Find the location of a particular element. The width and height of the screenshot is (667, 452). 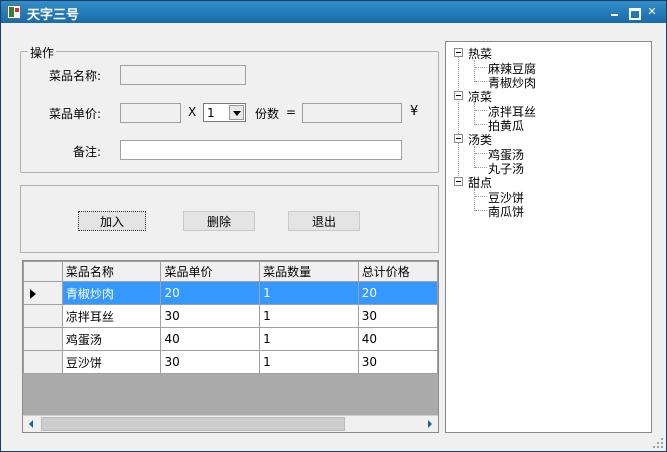

add-button: 加入 is located at coordinates (112, 221).